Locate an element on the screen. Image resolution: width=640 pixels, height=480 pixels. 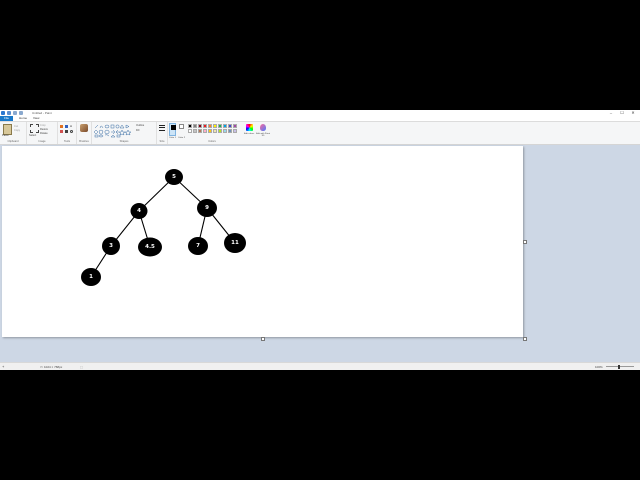
tree-node-label: 11 is located at coordinates (235, 243).